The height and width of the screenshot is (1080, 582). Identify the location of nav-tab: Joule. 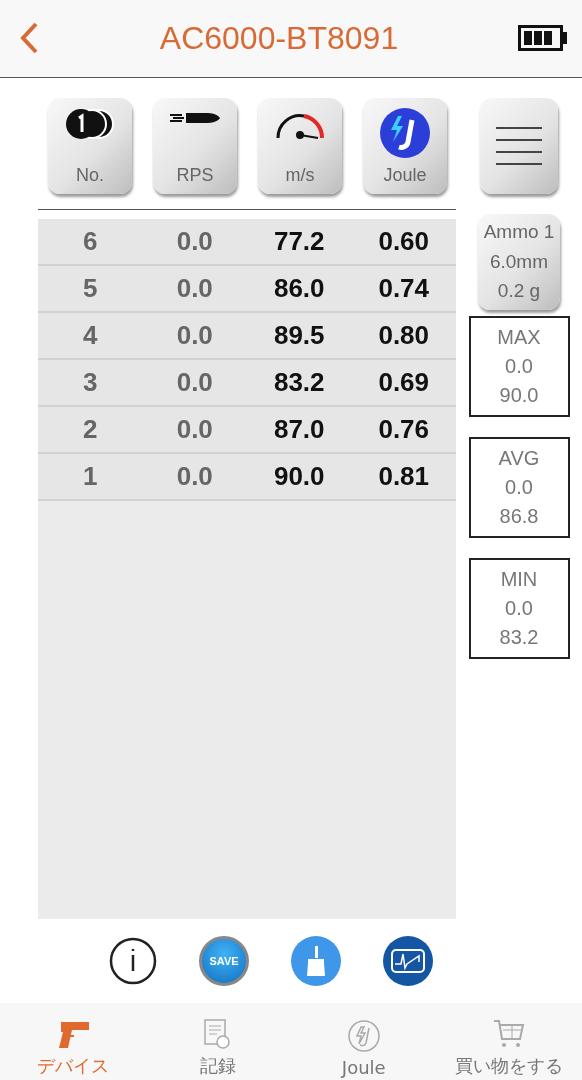
(364, 1041).